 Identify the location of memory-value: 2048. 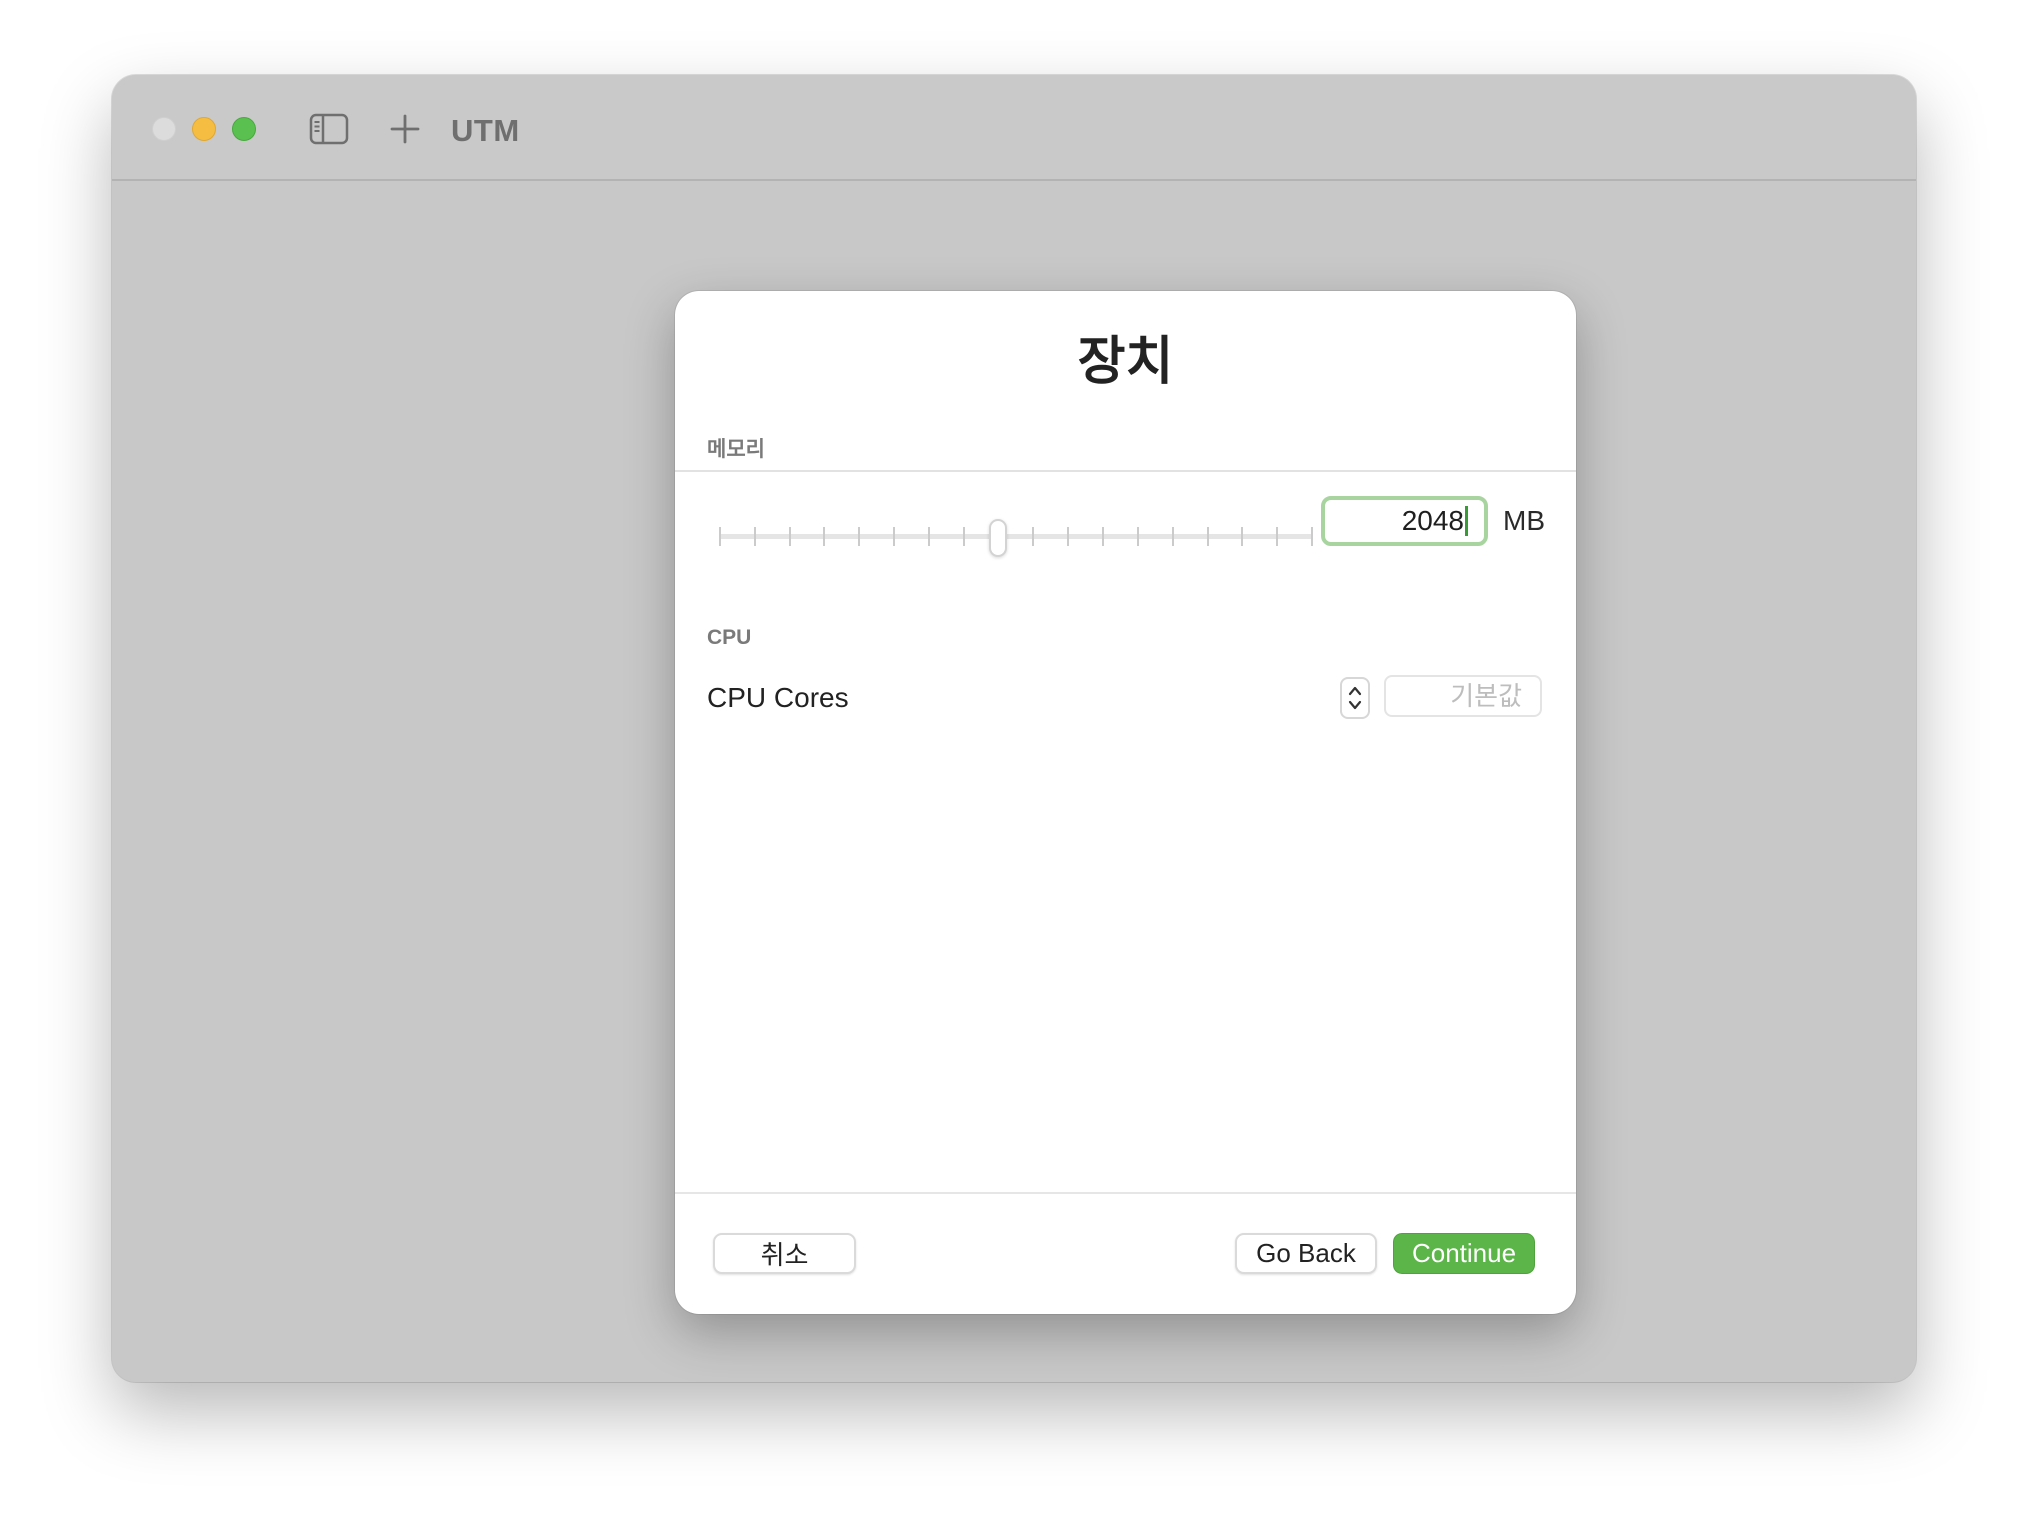
(1432, 520).